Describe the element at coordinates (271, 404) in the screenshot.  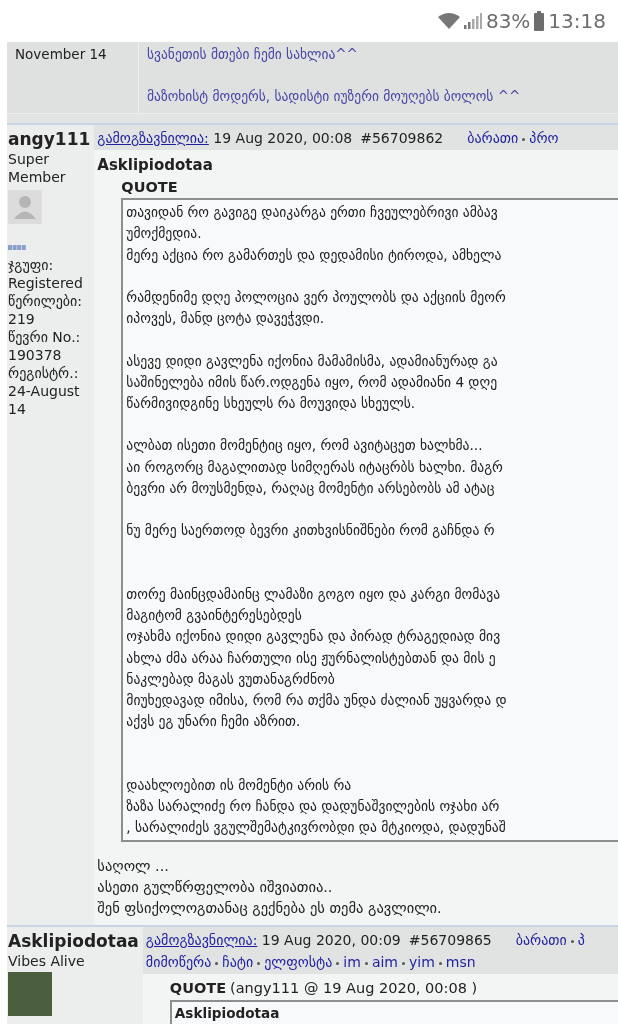
I see `quote-line: წარმივიდგინე სხეულს რა მოუვიდა სხეულს.` at that location.